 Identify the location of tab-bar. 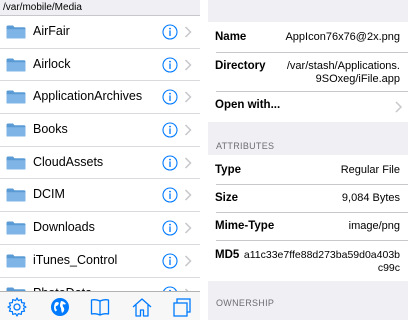
(100, 305).